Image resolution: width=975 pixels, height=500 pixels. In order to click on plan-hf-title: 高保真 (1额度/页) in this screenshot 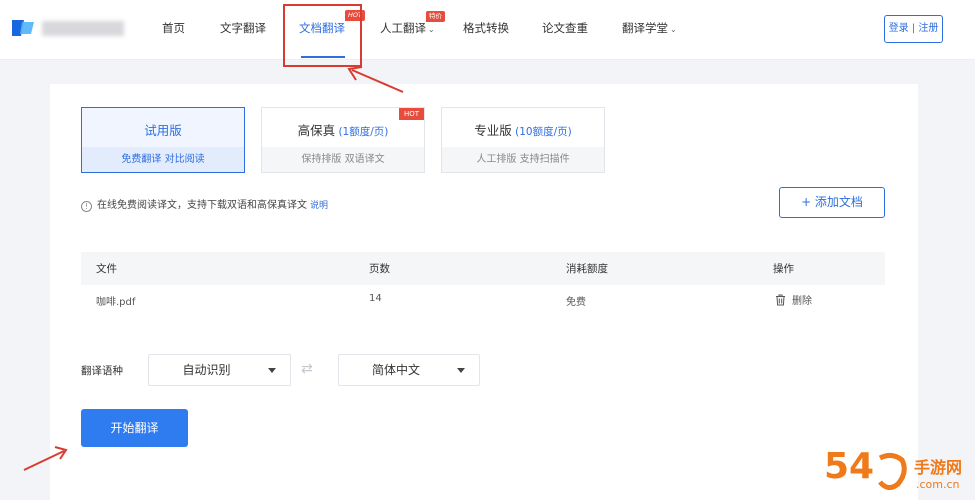, I will do `click(343, 129)`.